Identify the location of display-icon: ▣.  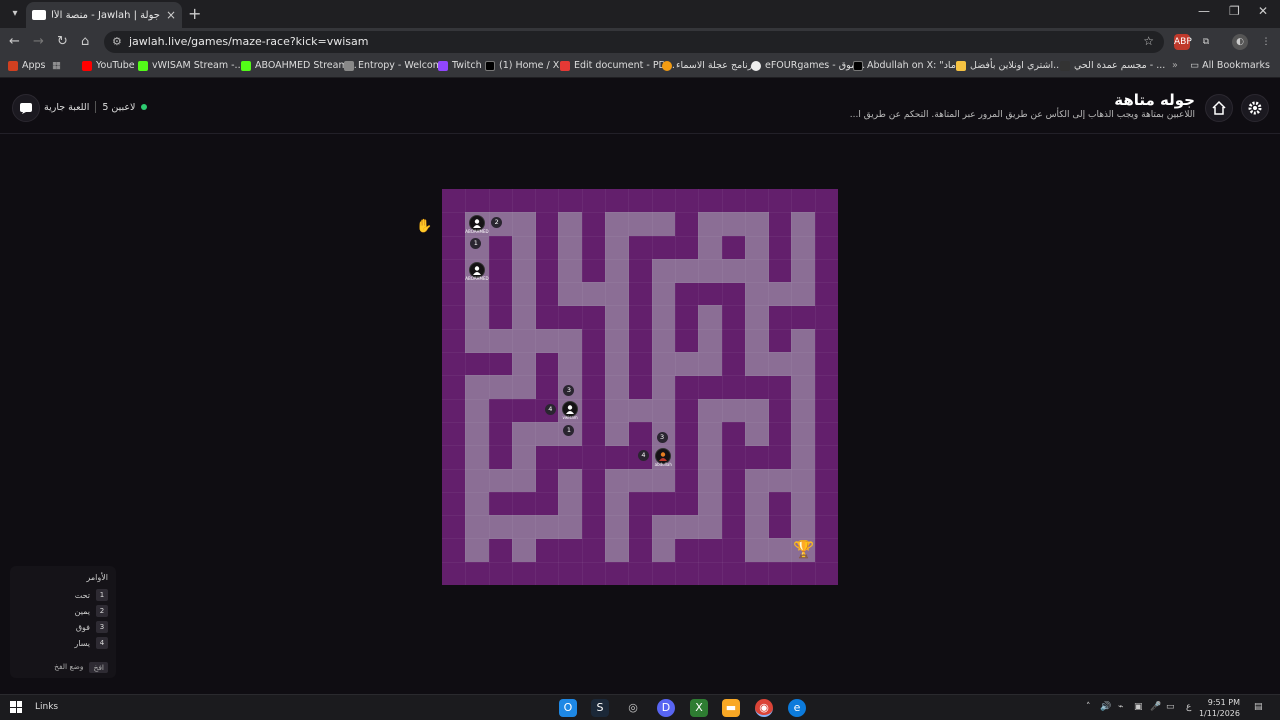
(1138, 707).